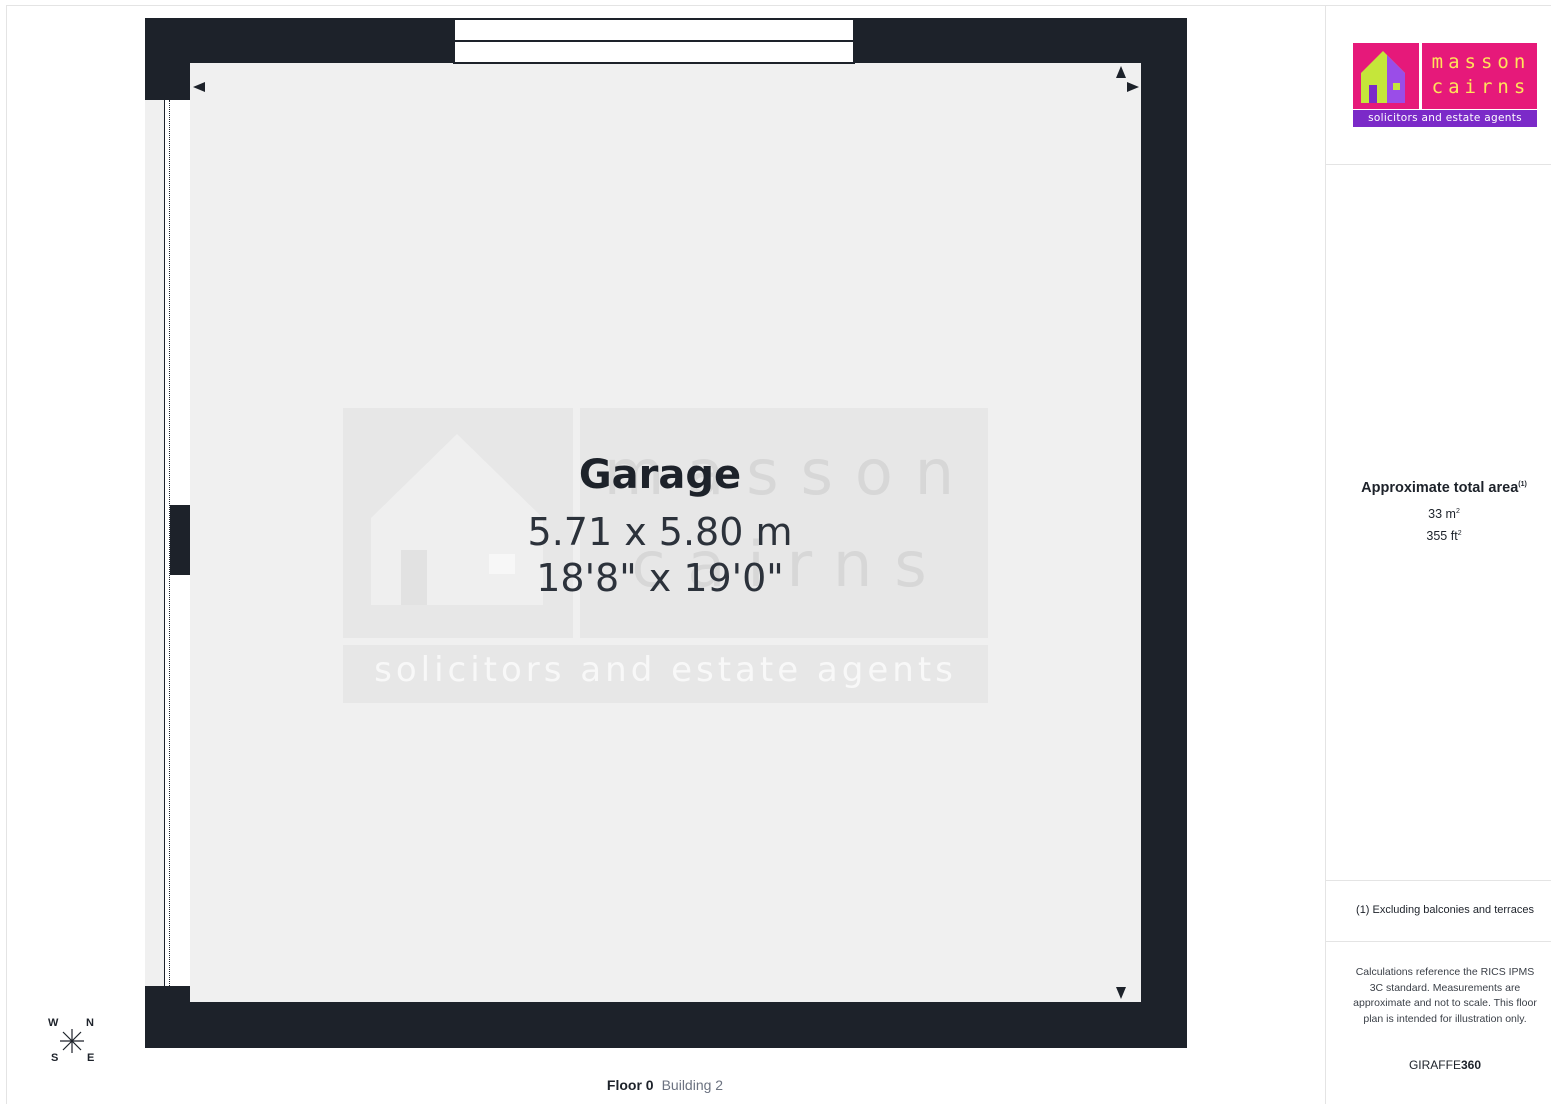 The width and height of the screenshot is (1551, 1104). Describe the element at coordinates (1471, 1065) in the screenshot. I see `brand-part2: 360` at that location.